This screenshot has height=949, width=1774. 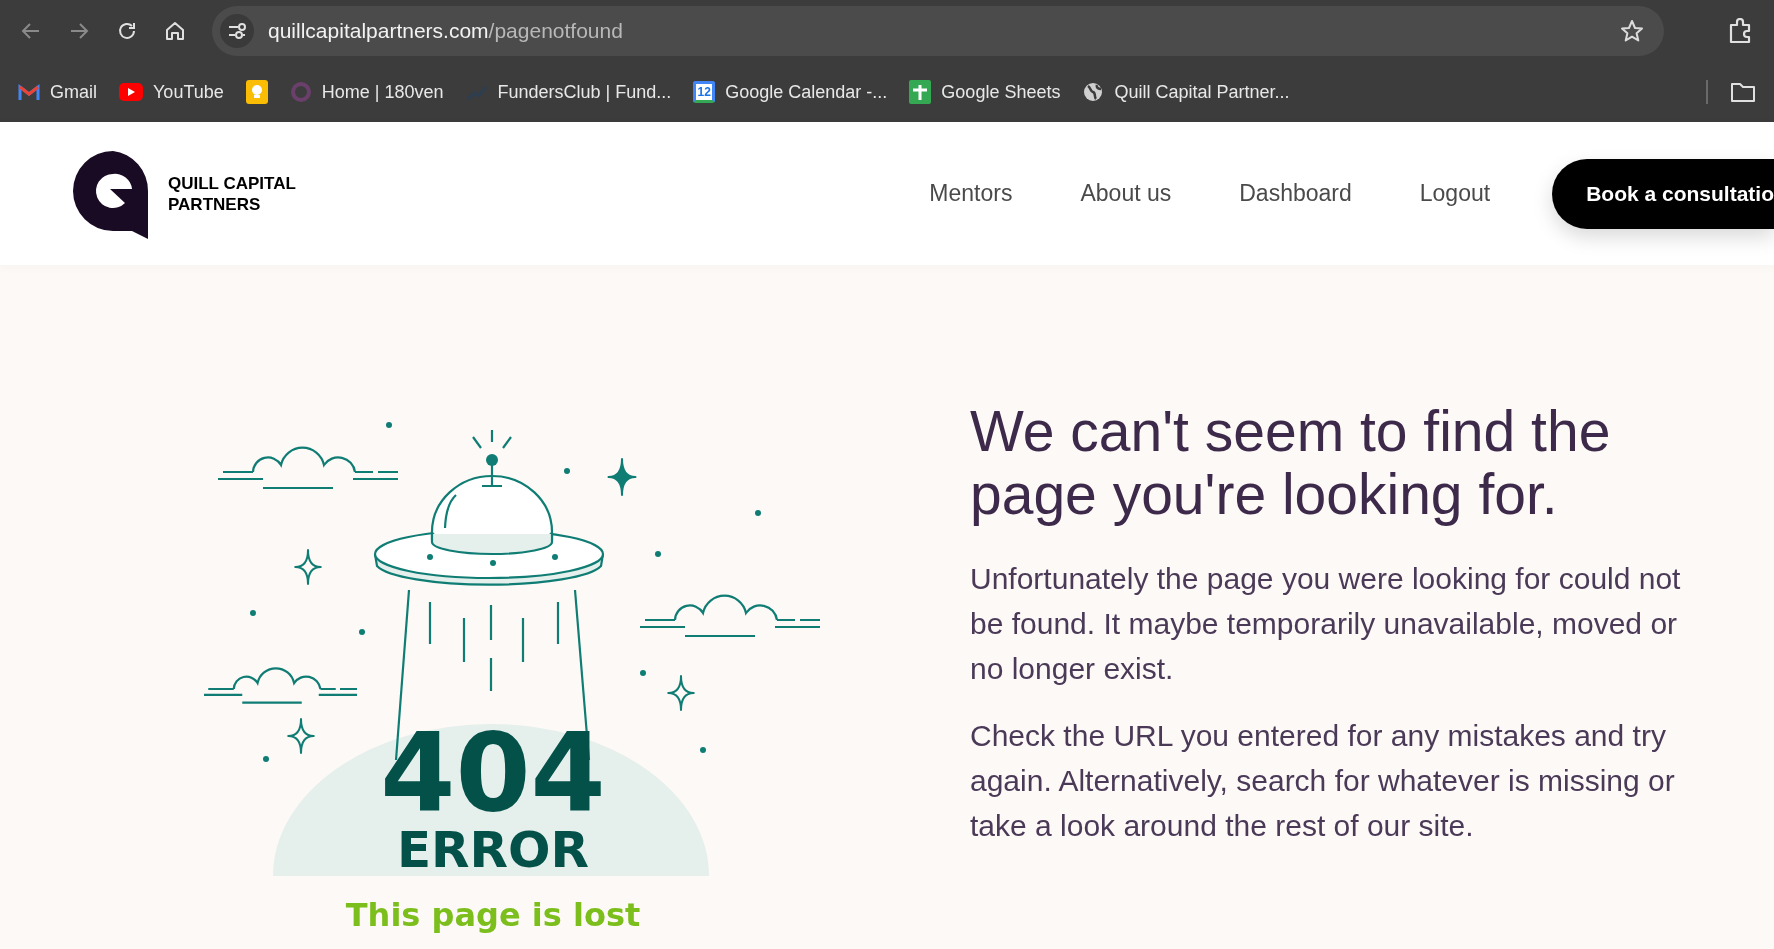 What do you see at coordinates (493, 915) in the screenshot?
I see `lost-caption: This page is lost` at bounding box center [493, 915].